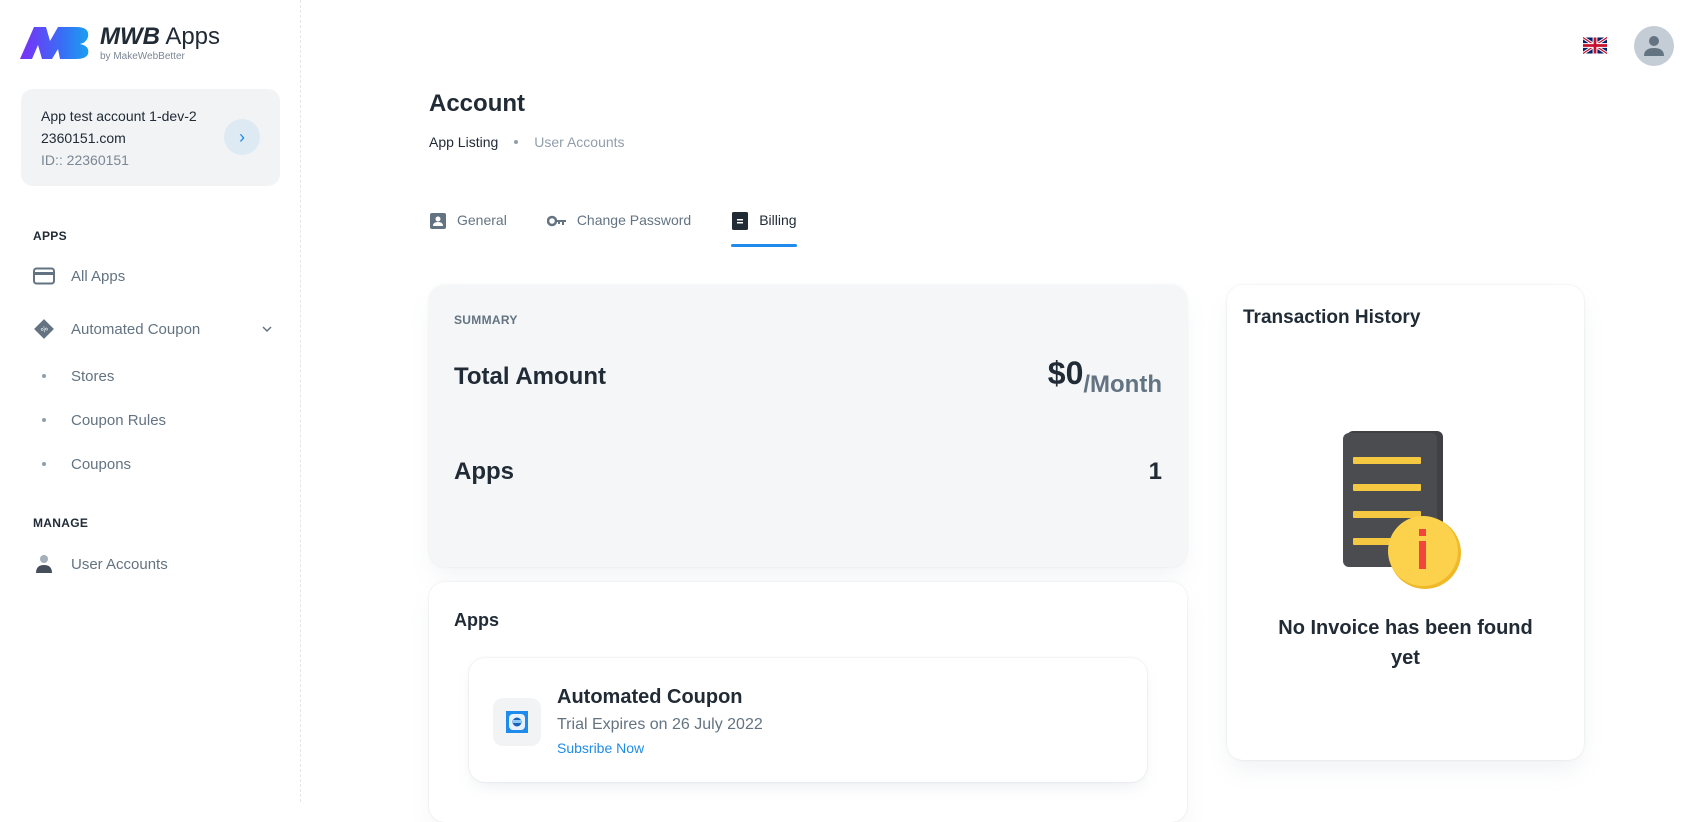 The image size is (1707, 822). What do you see at coordinates (93, 376) in the screenshot?
I see `sidebar-item-label: Stores` at bounding box center [93, 376].